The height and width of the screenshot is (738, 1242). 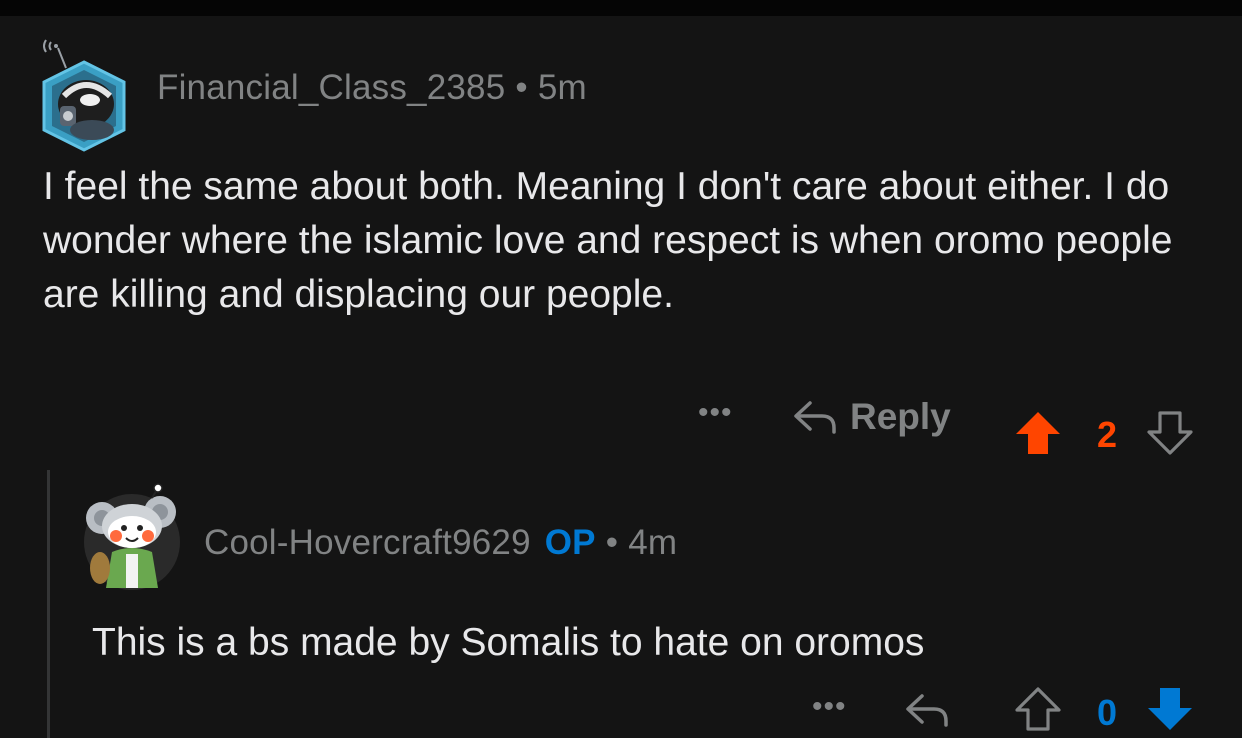 What do you see at coordinates (653, 542) in the screenshot?
I see `comment-age: 4m` at bounding box center [653, 542].